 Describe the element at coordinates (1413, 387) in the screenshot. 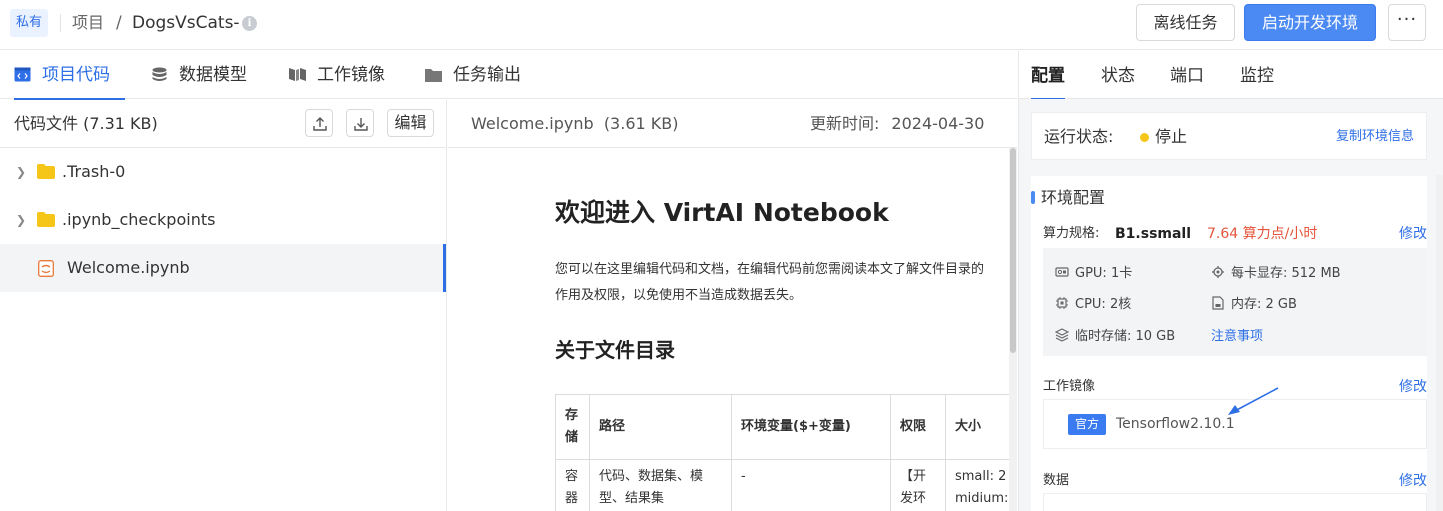

I see `edit-image-link: 修改` at that location.